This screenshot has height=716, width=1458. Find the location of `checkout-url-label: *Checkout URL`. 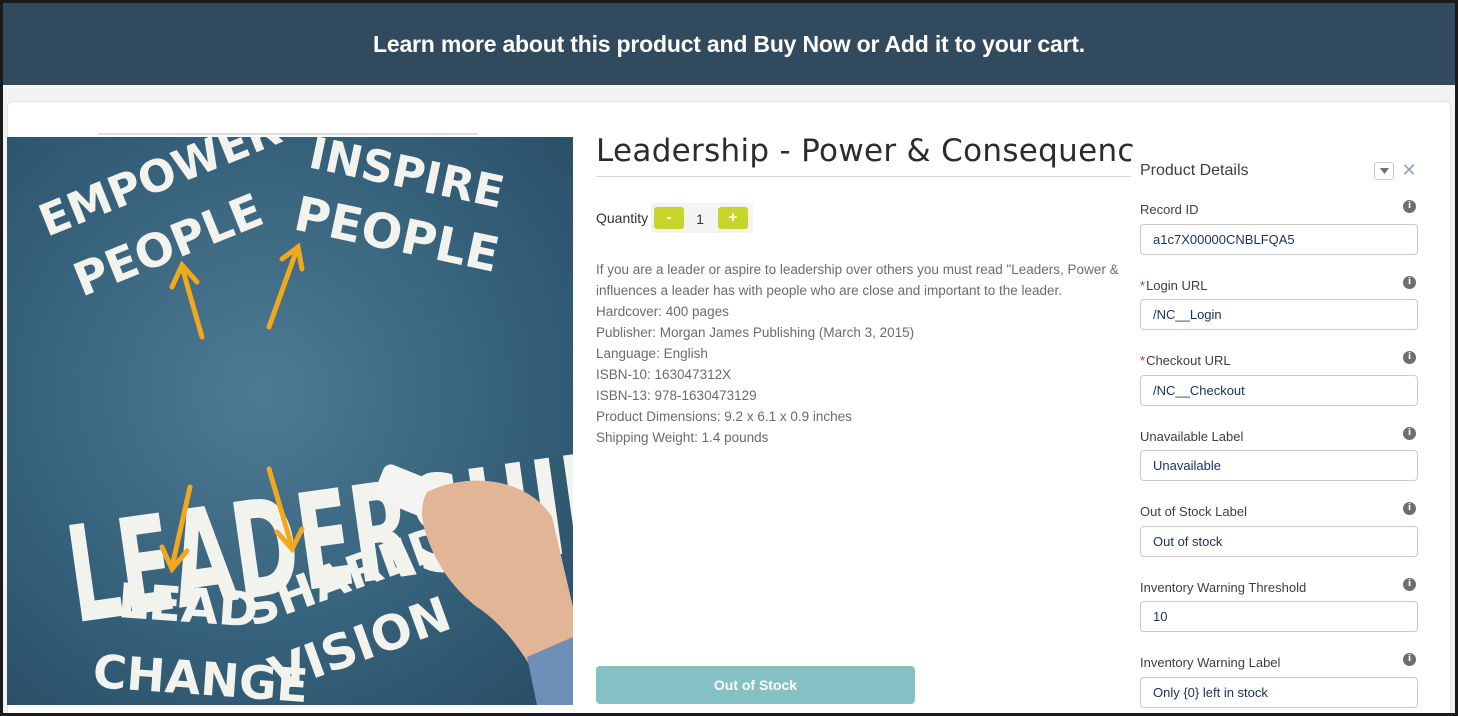

checkout-url-label: *Checkout URL is located at coordinates (1185, 360).